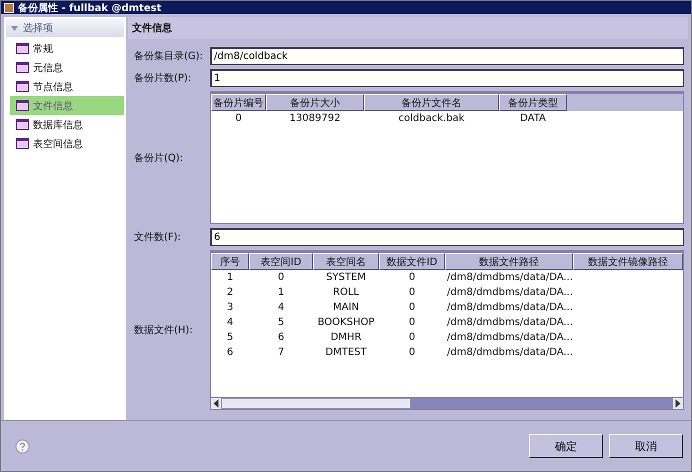 The height and width of the screenshot is (472, 692). Describe the element at coordinates (67, 67) in the screenshot. I see `sidebar-item: 元信息` at that location.